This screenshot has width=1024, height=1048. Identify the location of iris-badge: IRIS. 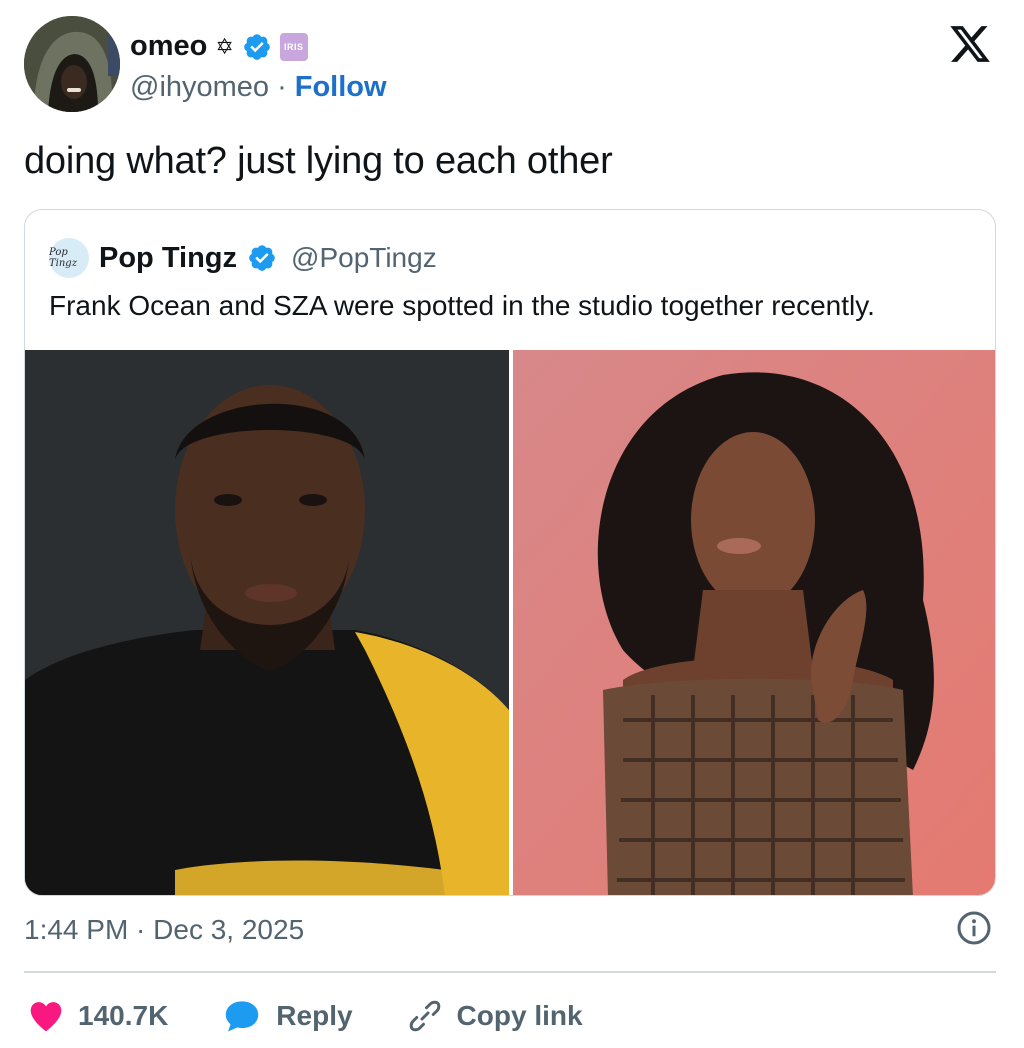
(293, 46).